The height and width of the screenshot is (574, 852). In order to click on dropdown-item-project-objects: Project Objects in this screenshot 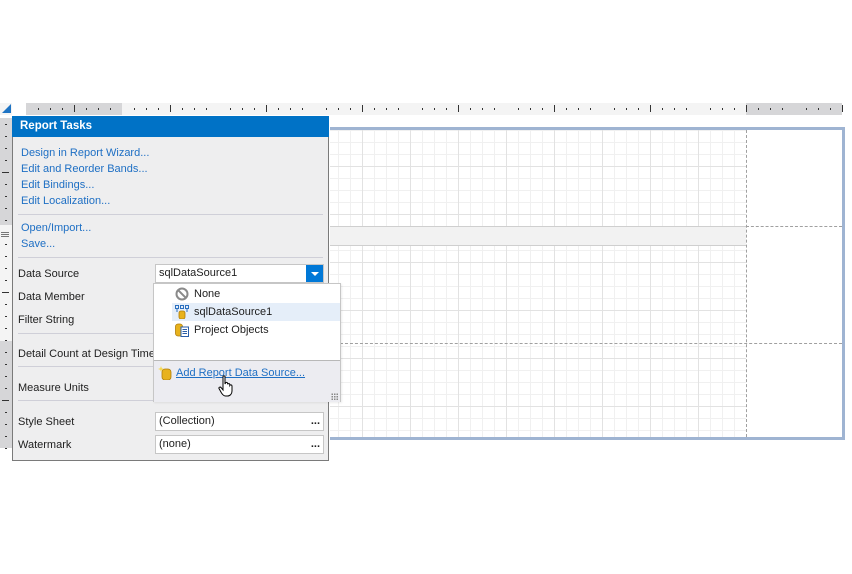, I will do `click(256, 330)`.